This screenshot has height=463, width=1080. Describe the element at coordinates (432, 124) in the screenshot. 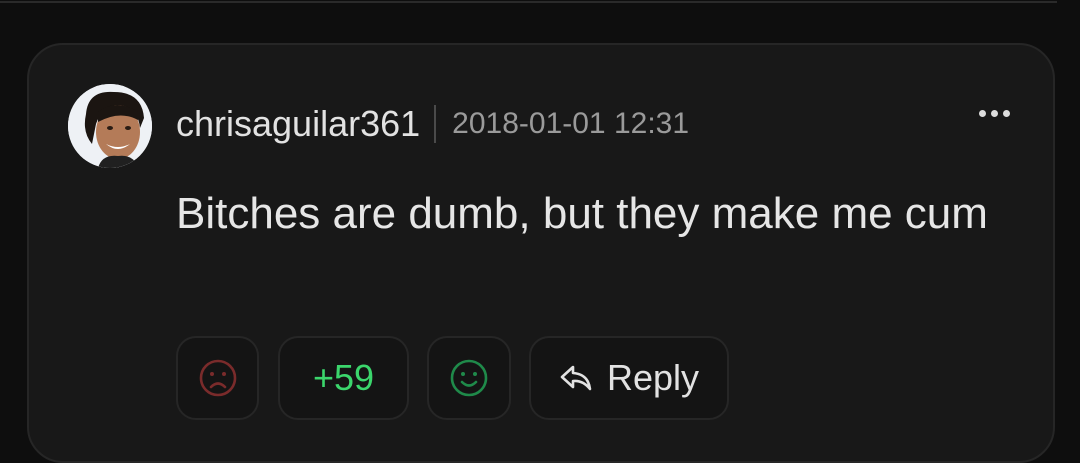

I see `comment-header: chrisaguilar361 2018-01-01 12:31` at that location.